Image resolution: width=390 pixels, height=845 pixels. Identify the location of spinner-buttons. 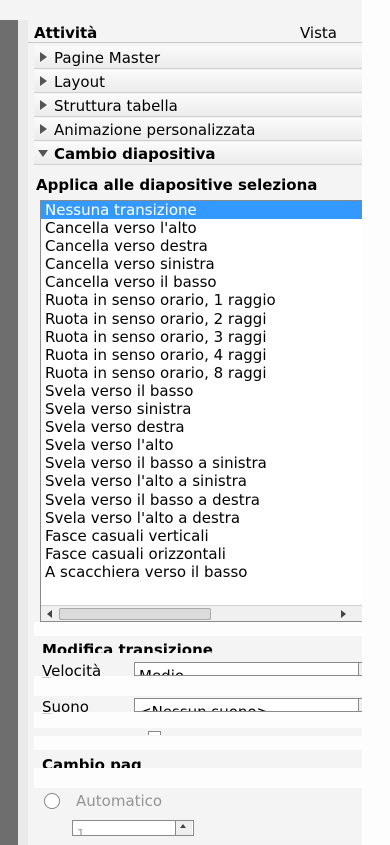
(183, 828).